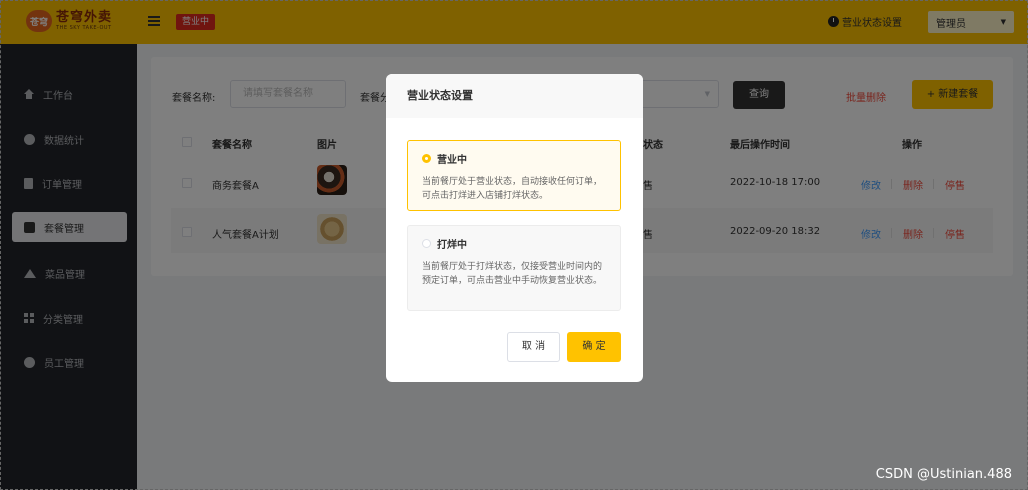  I want to click on confirm-button: 确 定, so click(594, 347).